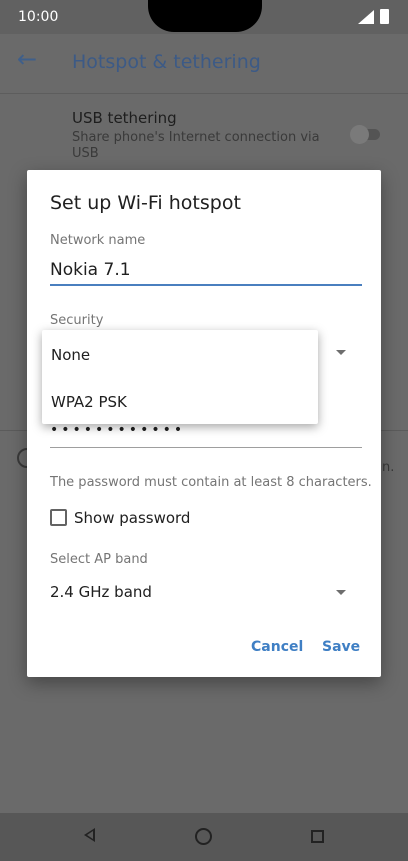 This screenshot has height=861, width=408. What do you see at coordinates (180, 377) in the screenshot?
I see `security-dropdown-menu: None WPA2 PSK` at bounding box center [180, 377].